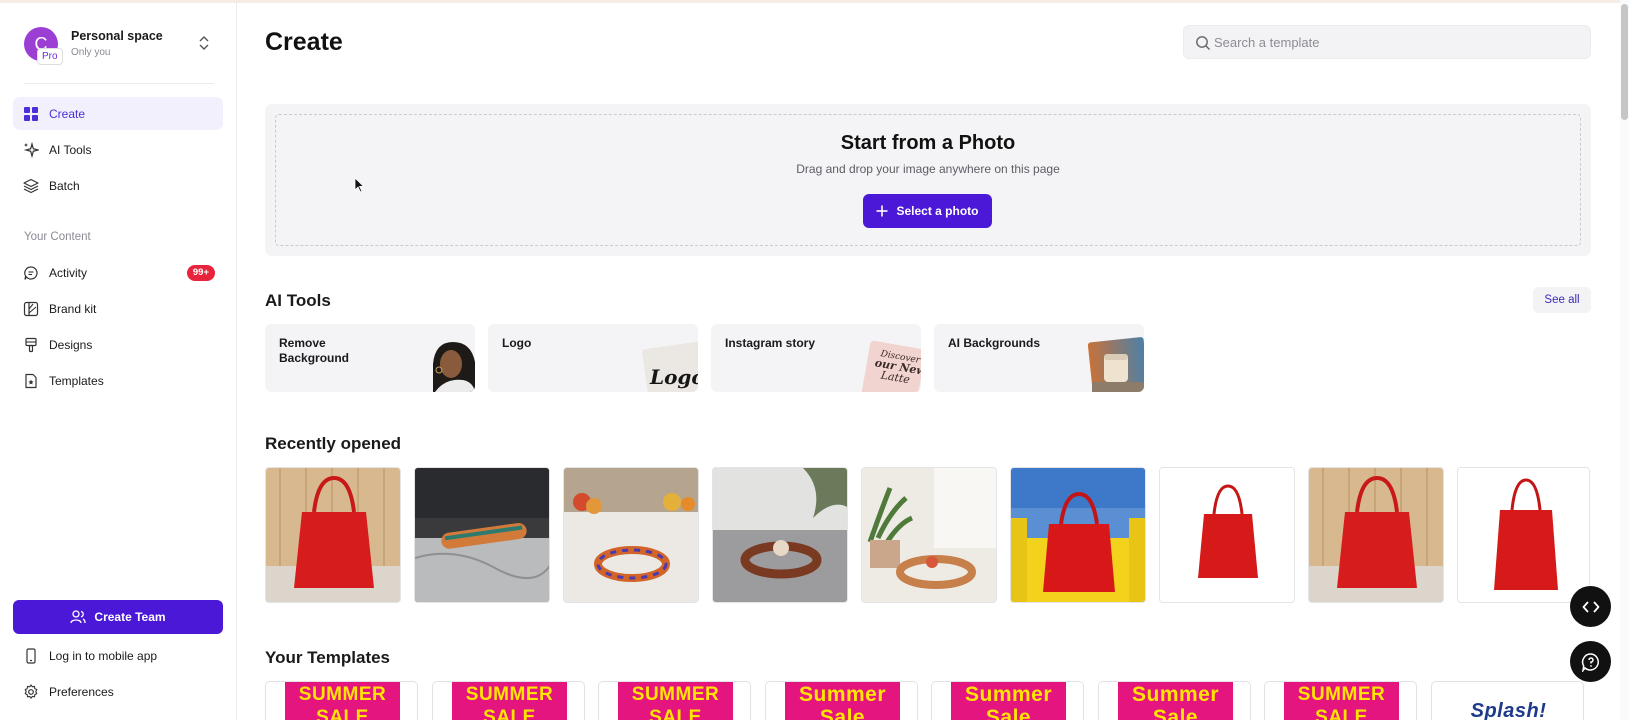  I want to click on grid-icon, so click(31, 114).